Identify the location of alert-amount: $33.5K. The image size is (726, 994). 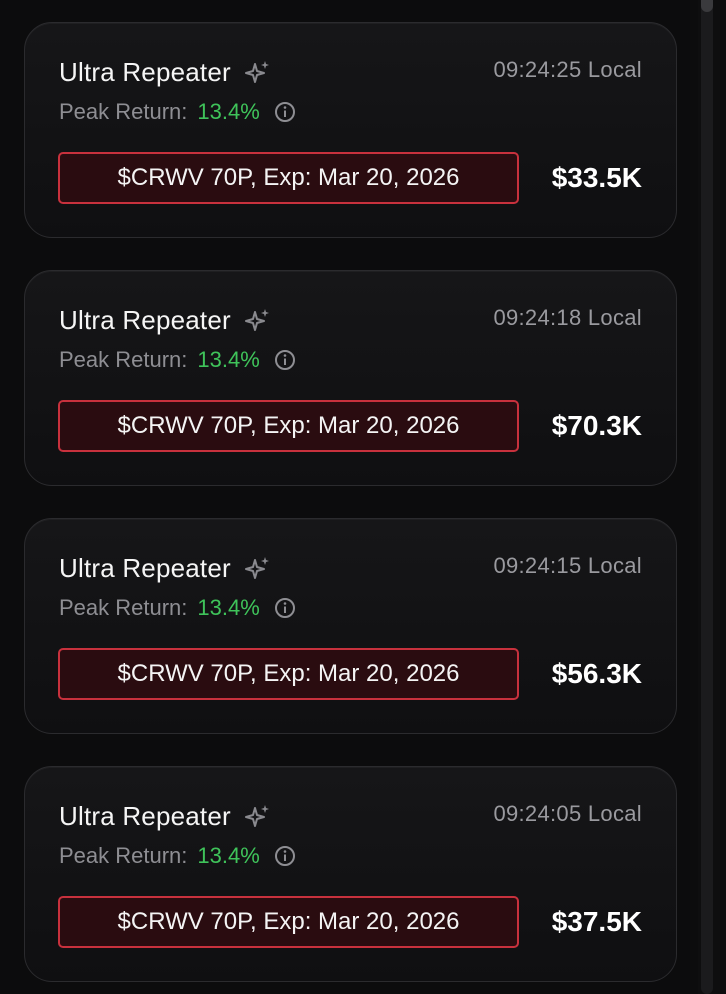
(596, 177).